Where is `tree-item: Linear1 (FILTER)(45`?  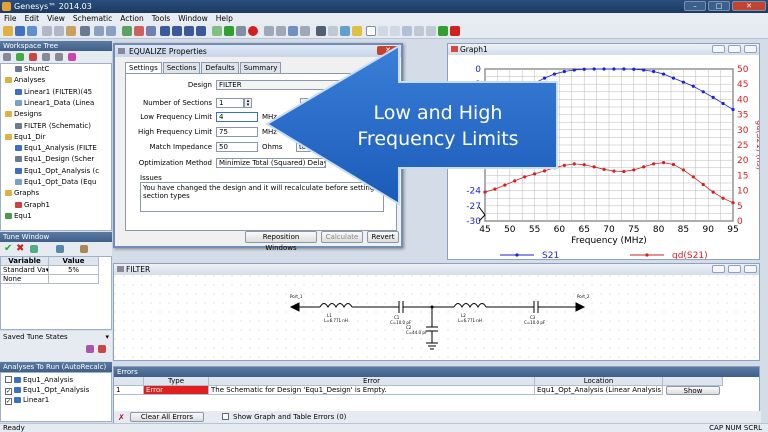
tree-item: Linear1 (FILTER)(45 is located at coordinates (53, 92).